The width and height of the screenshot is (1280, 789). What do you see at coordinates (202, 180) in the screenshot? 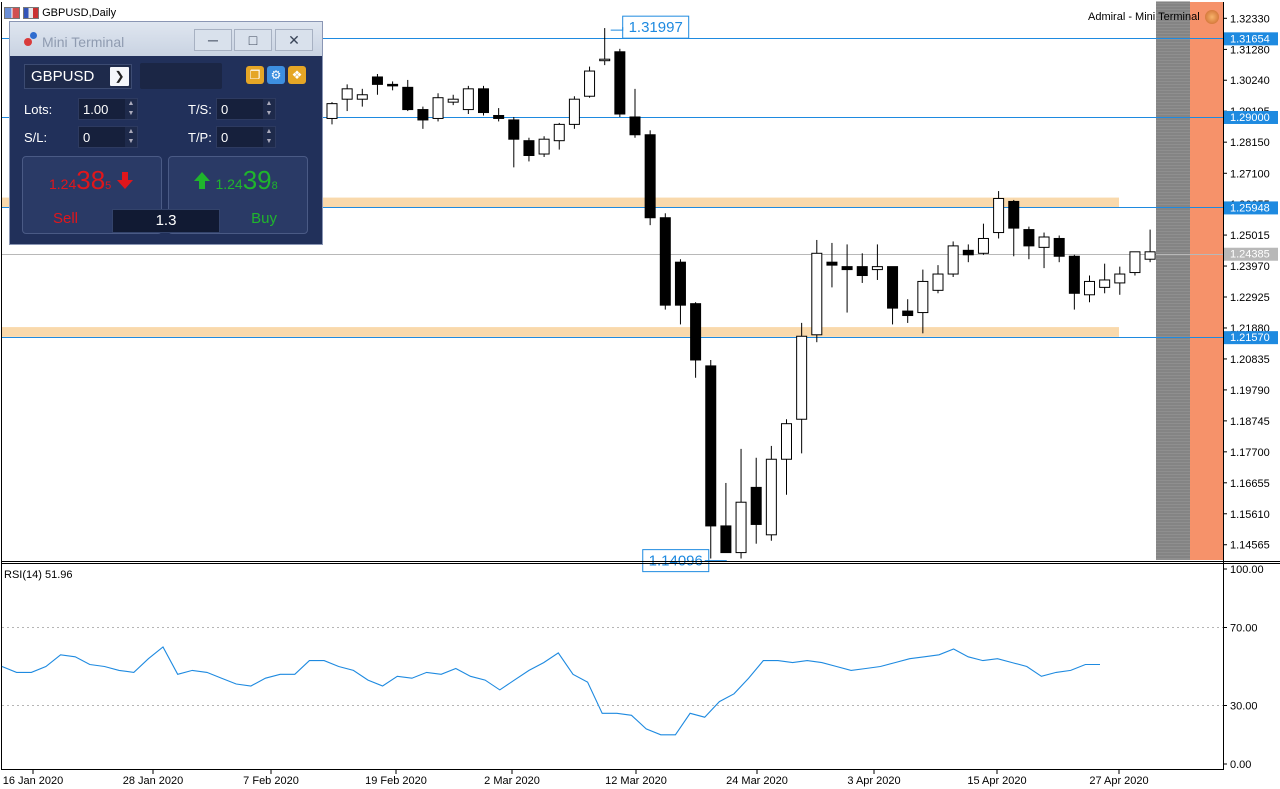
I see `arrow-up-icon` at bounding box center [202, 180].